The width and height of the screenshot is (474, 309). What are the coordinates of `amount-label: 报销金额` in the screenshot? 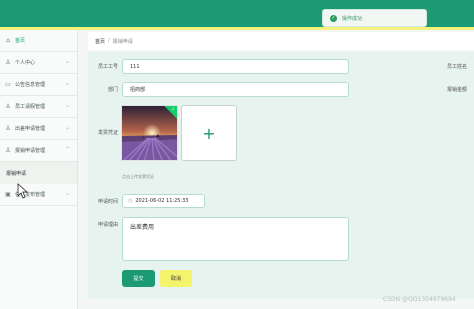 It's located at (456, 90).